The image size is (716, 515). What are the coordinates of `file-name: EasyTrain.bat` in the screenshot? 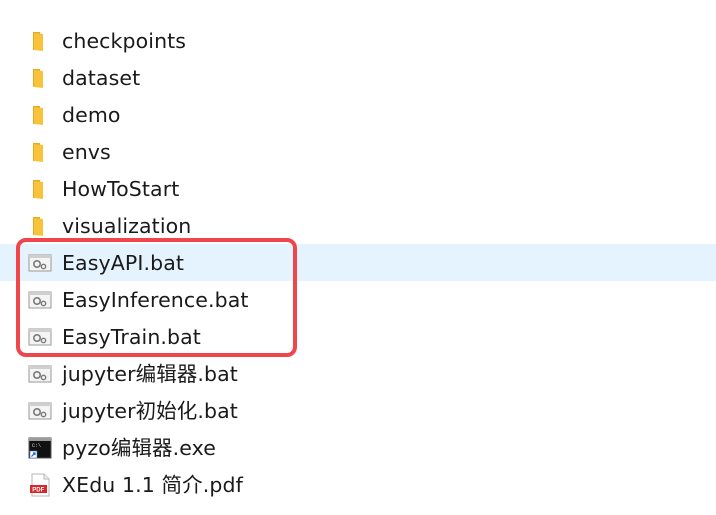 It's located at (131, 336).